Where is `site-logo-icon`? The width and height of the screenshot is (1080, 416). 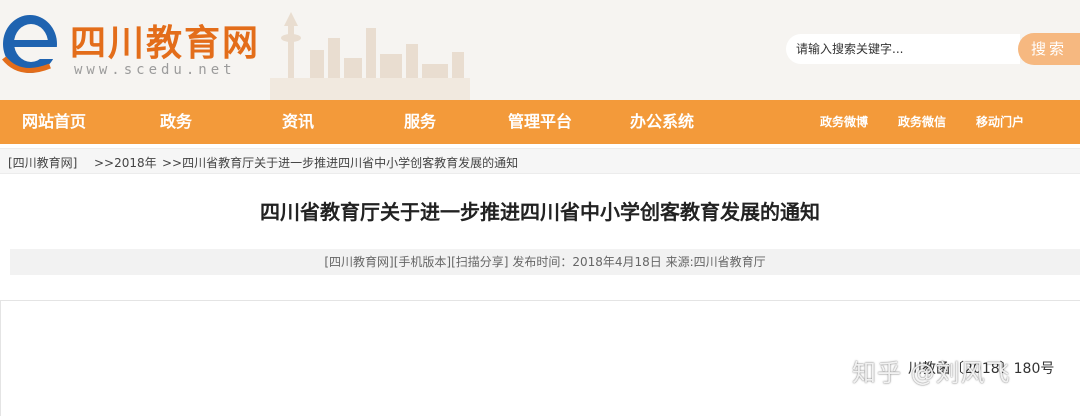
site-logo-icon is located at coordinates (30, 44).